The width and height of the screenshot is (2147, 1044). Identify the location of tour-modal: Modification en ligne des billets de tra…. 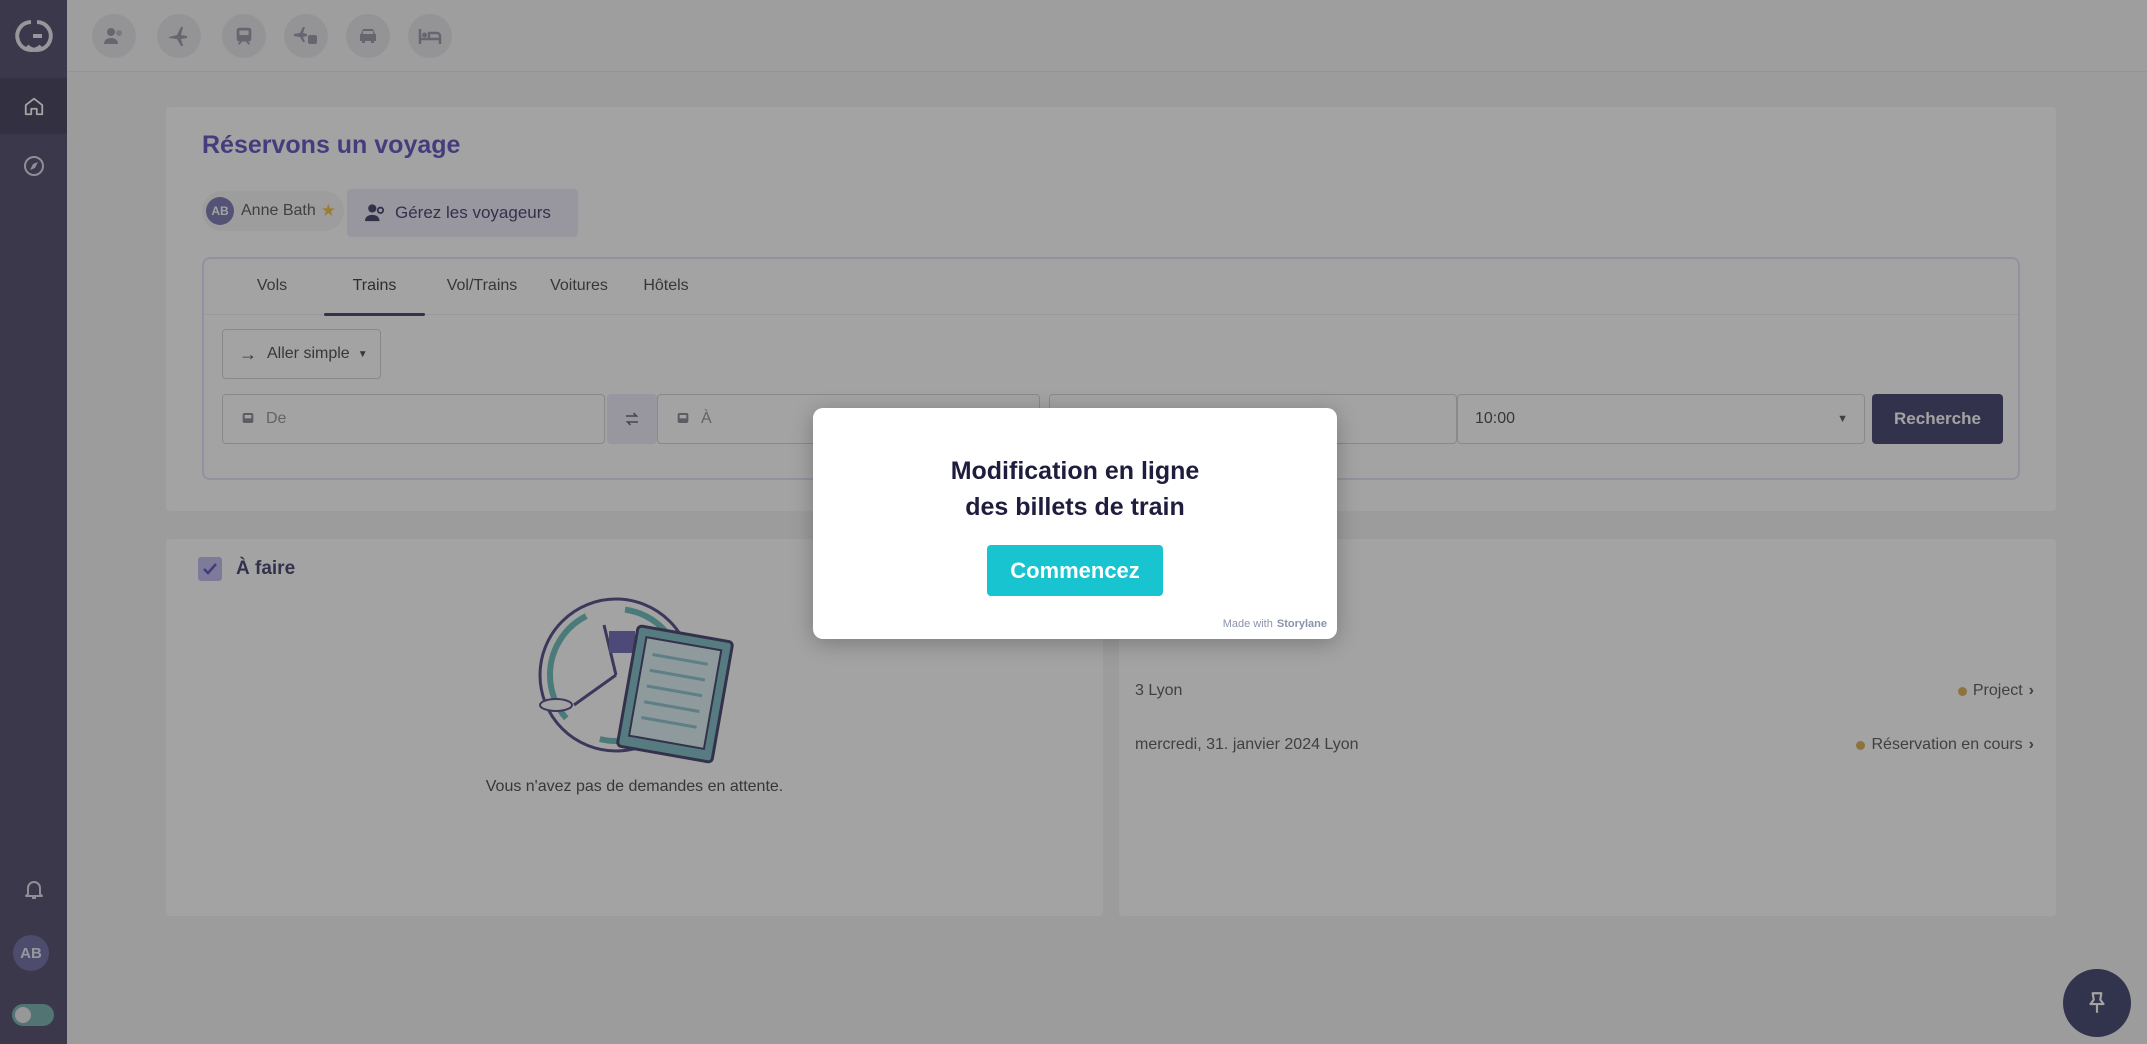
(1075, 523).